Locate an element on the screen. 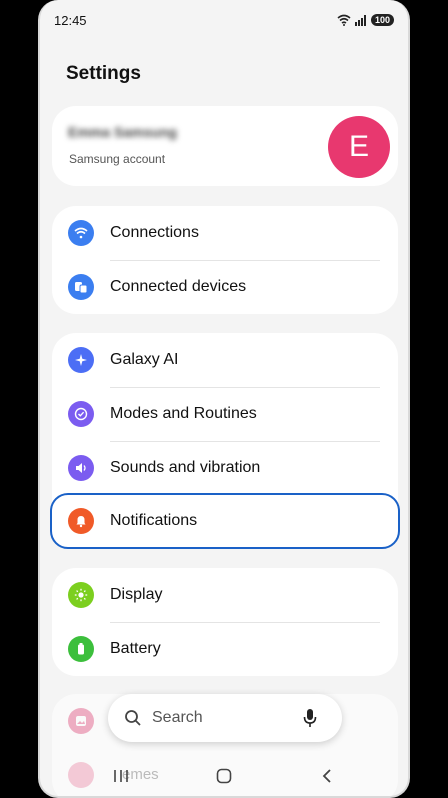 The image size is (448, 798). settings-item-label: Connections is located at coordinates (154, 232).